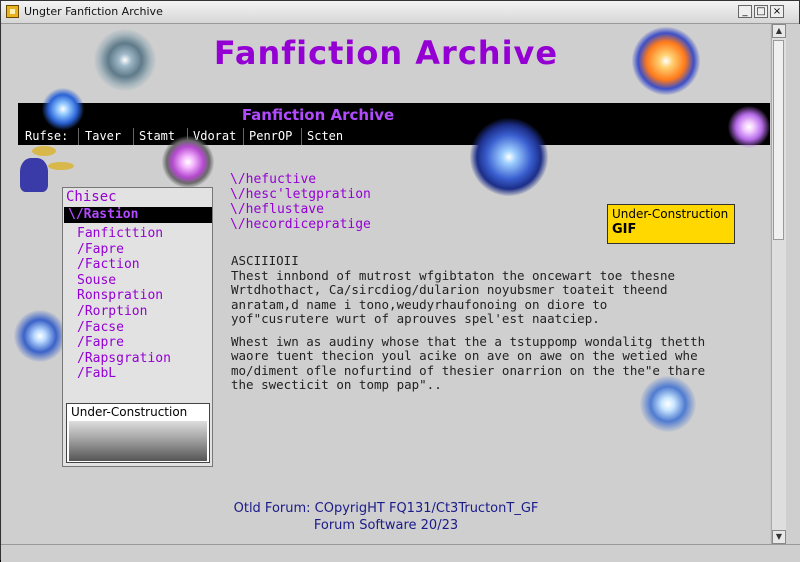 This screenshot has height=562, width=800. I want to click on nav-item-scten: Scten, so click(325, 136).